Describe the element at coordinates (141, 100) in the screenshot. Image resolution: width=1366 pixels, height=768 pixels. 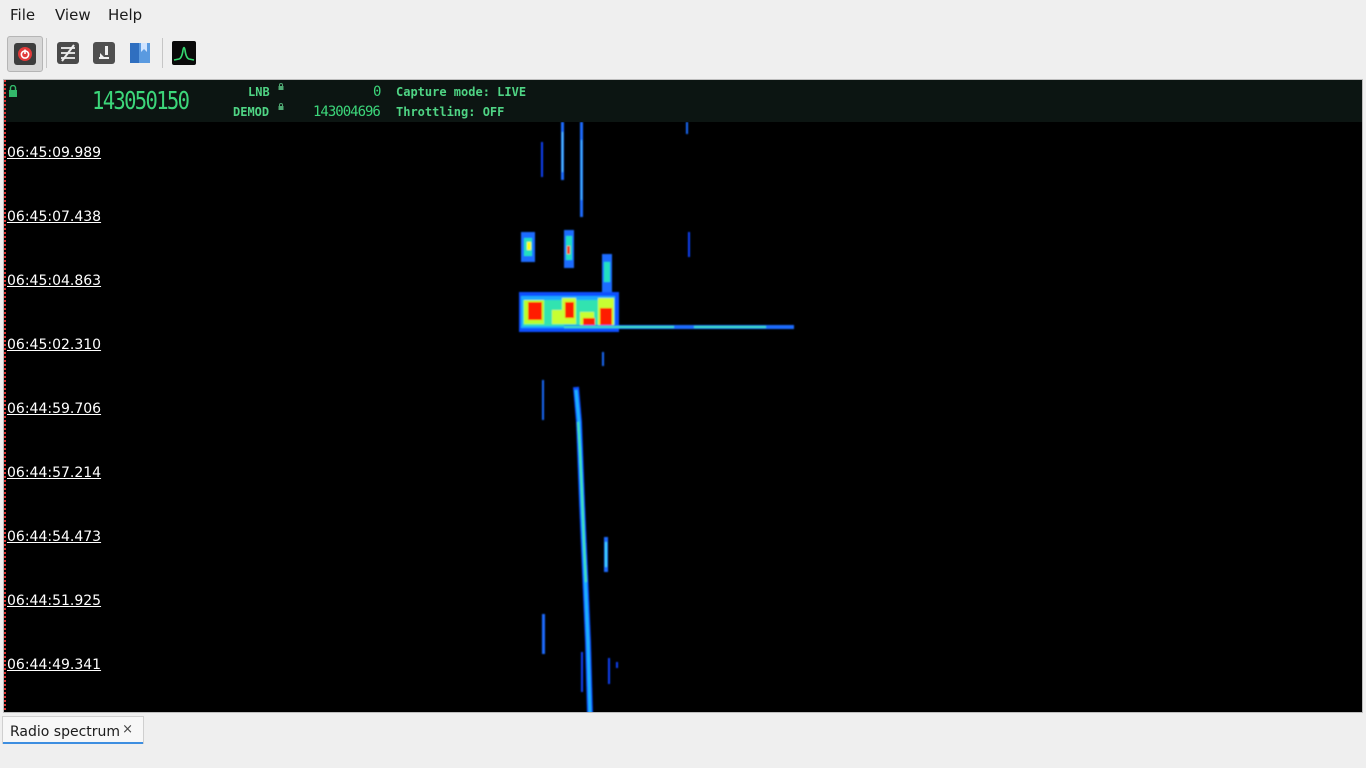
I see `main-frequency-display: 143050150` at that location.